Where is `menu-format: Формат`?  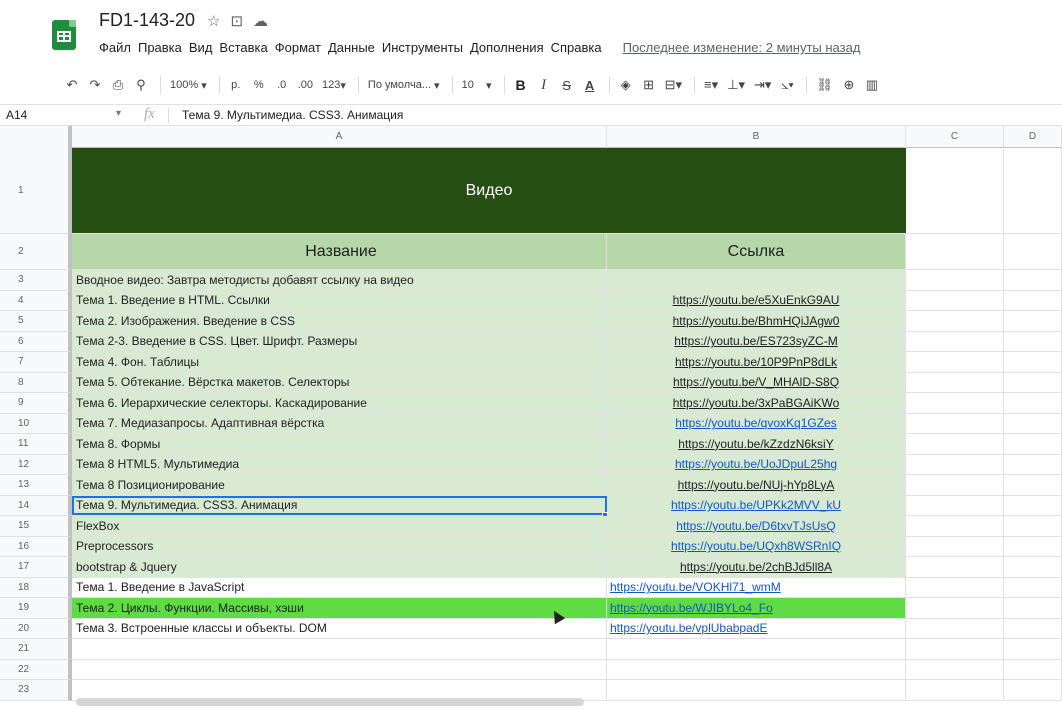
menu-format: Формат is located at coordinates (300, 47).